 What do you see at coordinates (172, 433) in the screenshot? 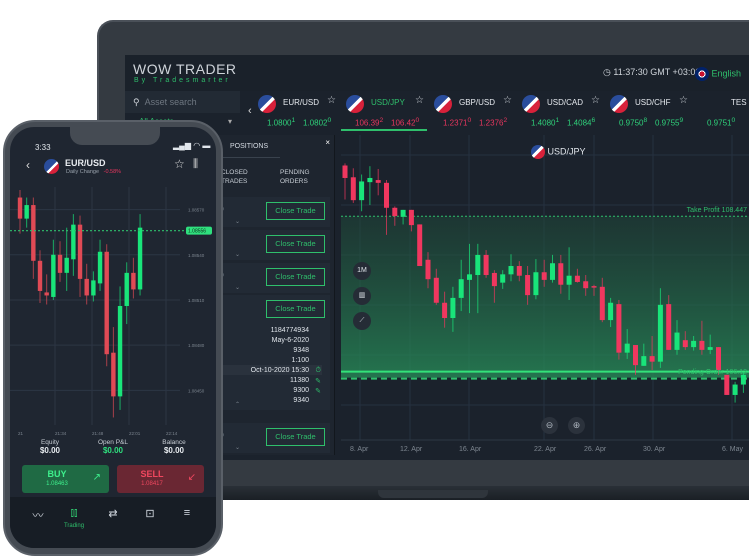
I see `x-axis-label: 22:14` at bounding box center [172, 433].